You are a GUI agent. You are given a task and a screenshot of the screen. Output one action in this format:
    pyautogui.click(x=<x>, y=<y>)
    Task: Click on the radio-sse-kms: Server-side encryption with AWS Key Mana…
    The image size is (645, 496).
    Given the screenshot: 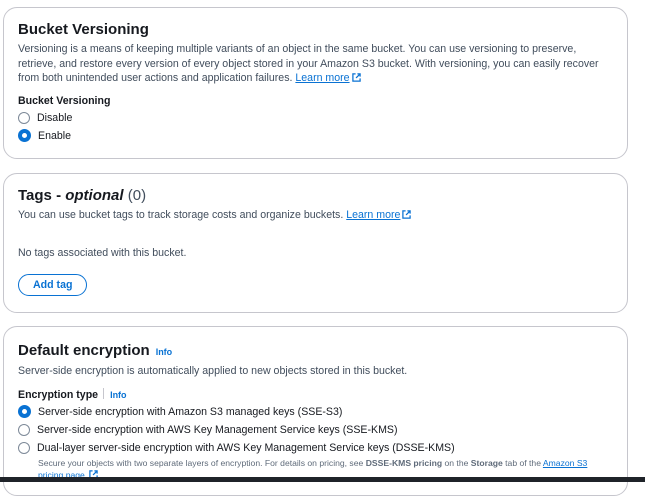 What is the action you would take?
    pyautogui.click(x=315, y=430)
    